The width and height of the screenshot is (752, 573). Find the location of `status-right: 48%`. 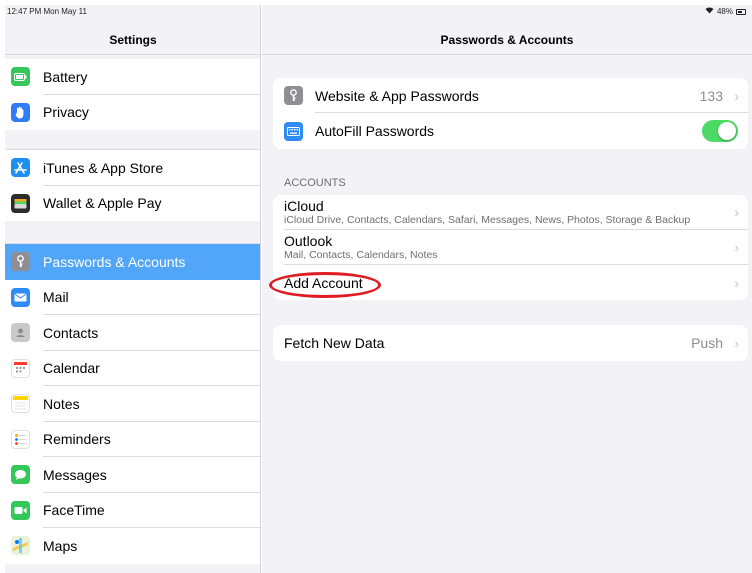

status-right: 48% is located at coordinates (725, 11).